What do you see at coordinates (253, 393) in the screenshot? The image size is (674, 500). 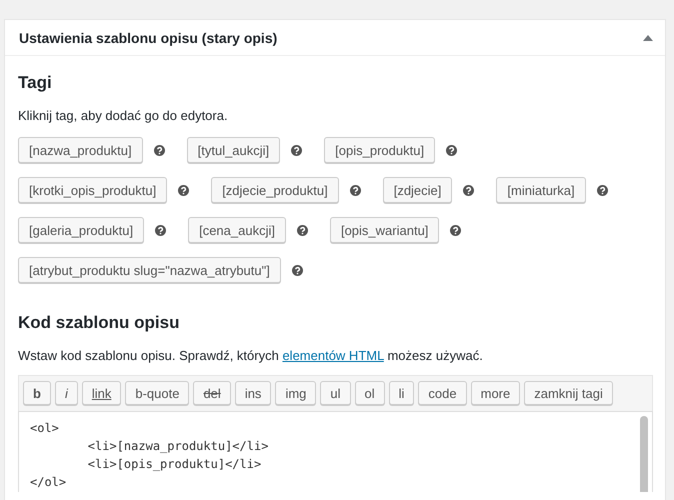 I see `toolbar-button: ins` at bounding box center [253, 393].